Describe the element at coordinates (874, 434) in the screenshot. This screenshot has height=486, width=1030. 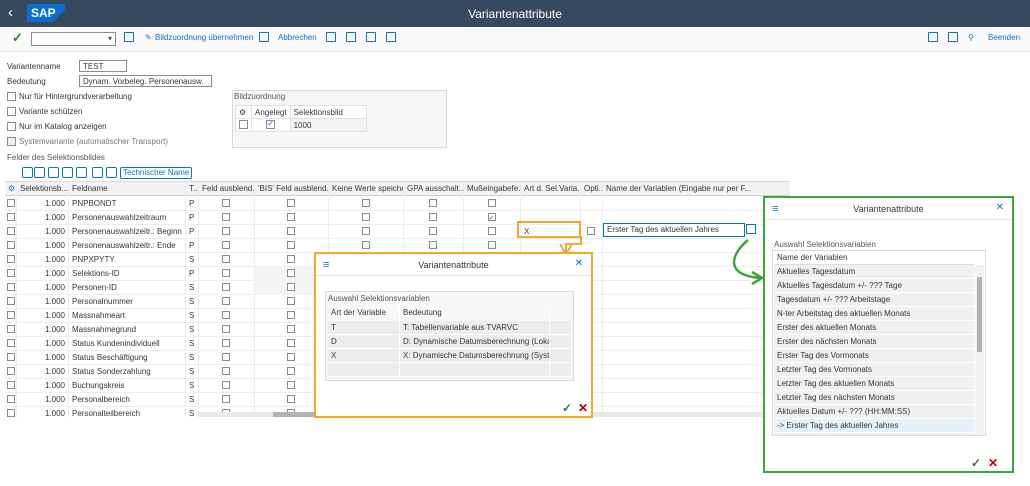
I see `list-item: Letzter Tag des aktuellen Jahres` at that location.